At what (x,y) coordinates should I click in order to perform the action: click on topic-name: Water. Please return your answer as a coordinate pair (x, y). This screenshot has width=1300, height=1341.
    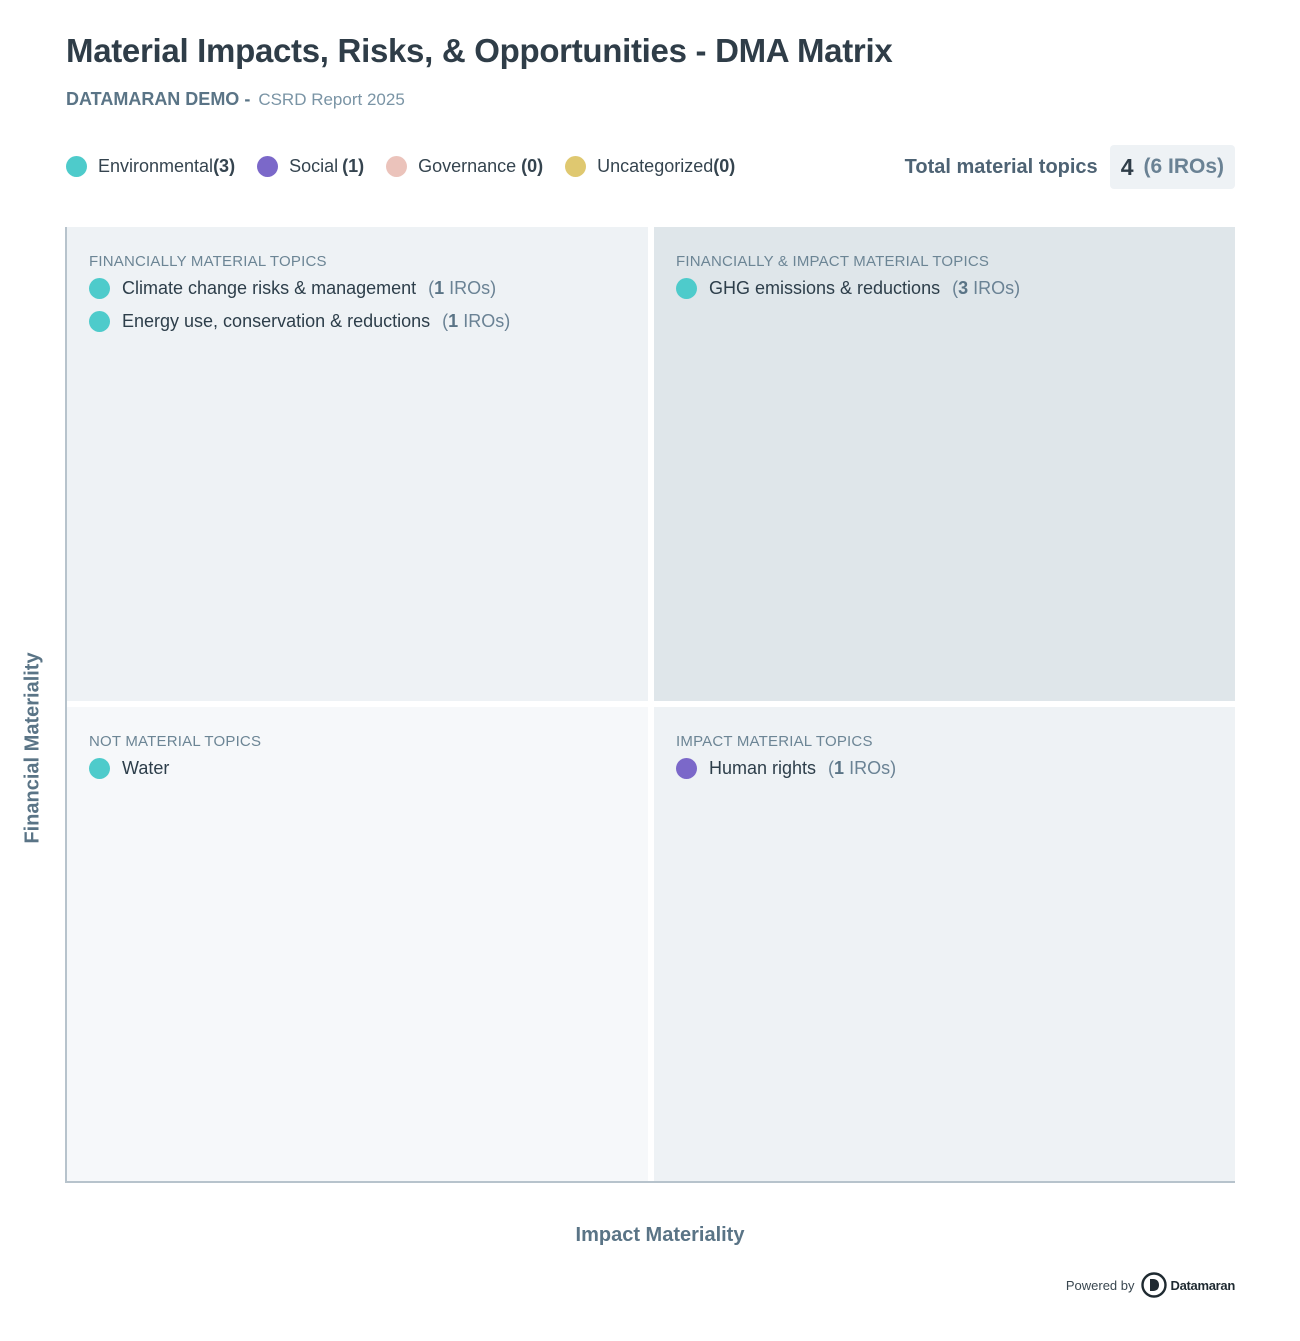
    Looking at the image, I should click on (146, 768).